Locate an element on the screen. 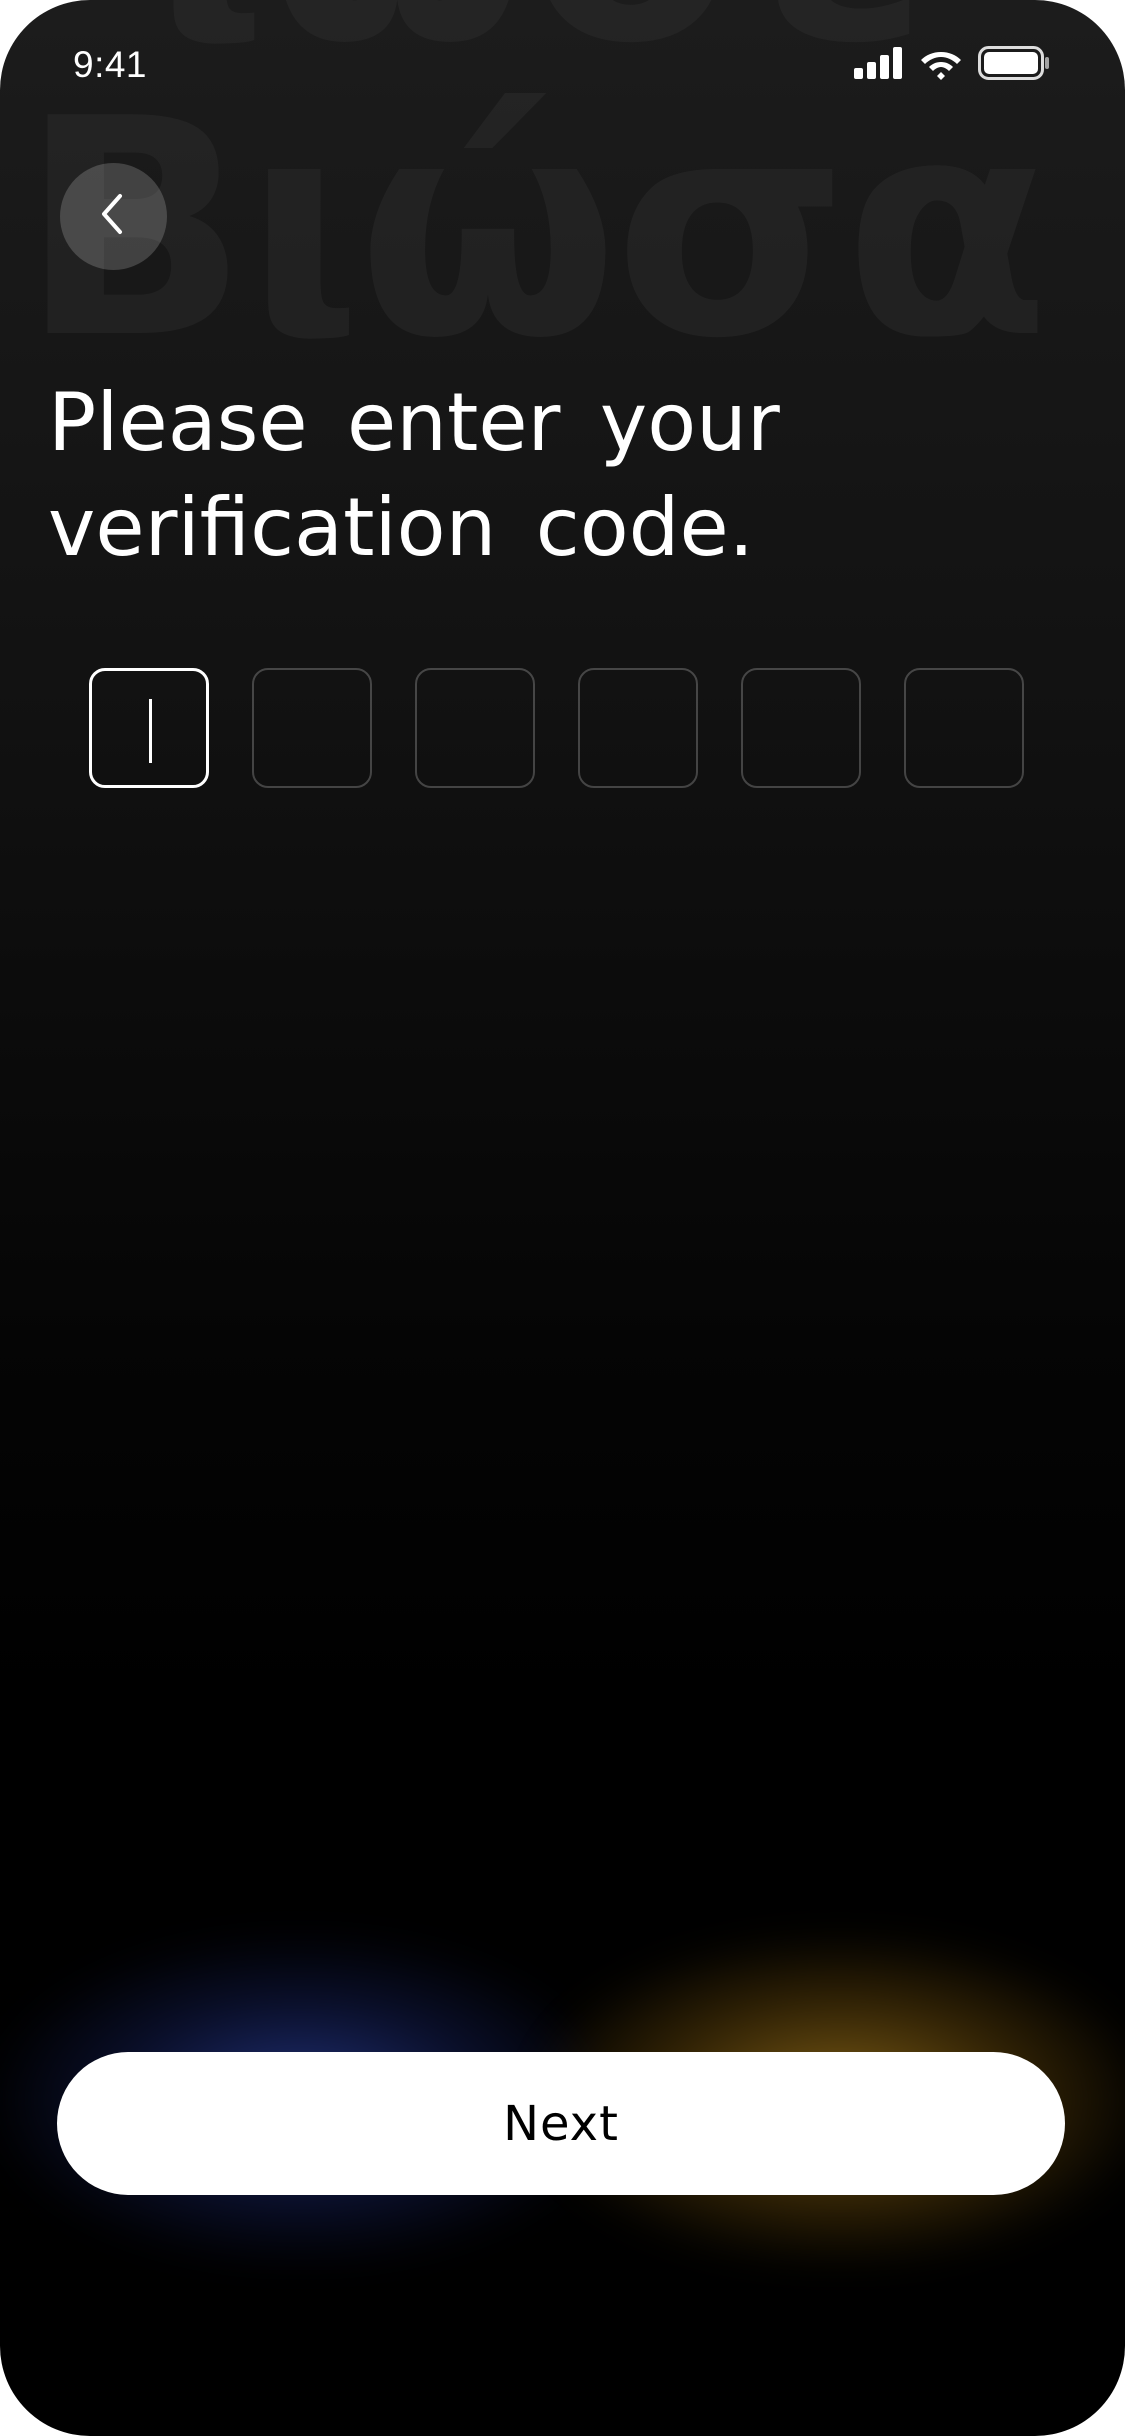 This screenshot has height=2436, width=1125. page-title-line-1: Please enter your is located at coordinates (414, 422).